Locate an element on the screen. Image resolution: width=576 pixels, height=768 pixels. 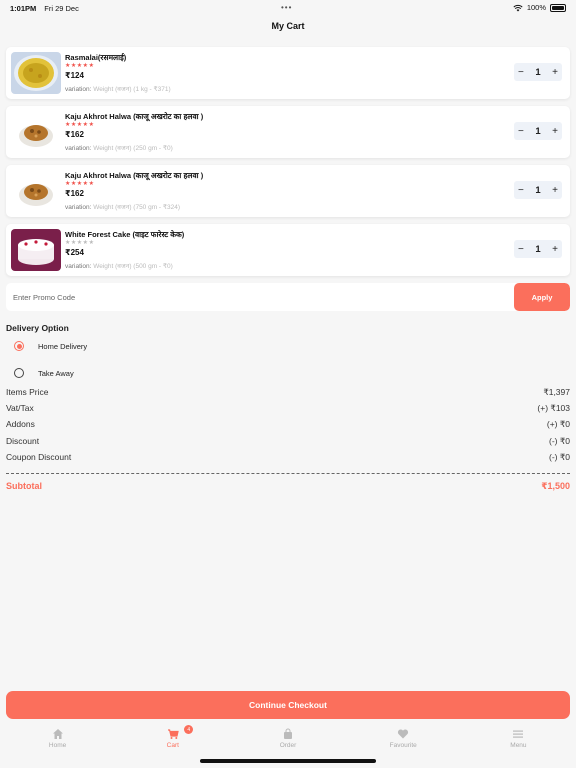
nav-order: Order is located at coordinates (287, 741).